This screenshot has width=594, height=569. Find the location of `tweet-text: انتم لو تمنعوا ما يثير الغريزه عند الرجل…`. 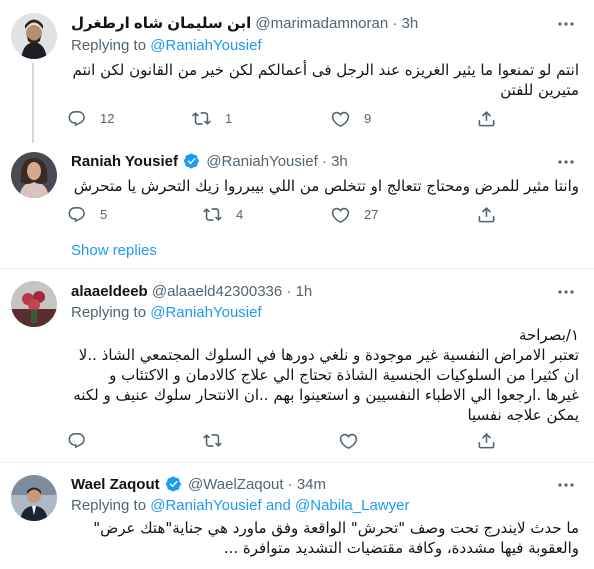

tweet-text: انتم لو تمنعوا ما يثير الغريزه عند الرجل… is located at coordinates (325, 80).